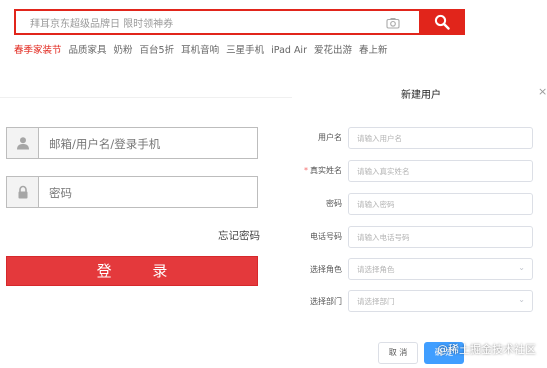 The height and width of the screenshot is (368, 547). What do you see at coordinates (421, 95) in the screenshot?
I see `modal-title: 新建用户` at bounding box center [421, 95].